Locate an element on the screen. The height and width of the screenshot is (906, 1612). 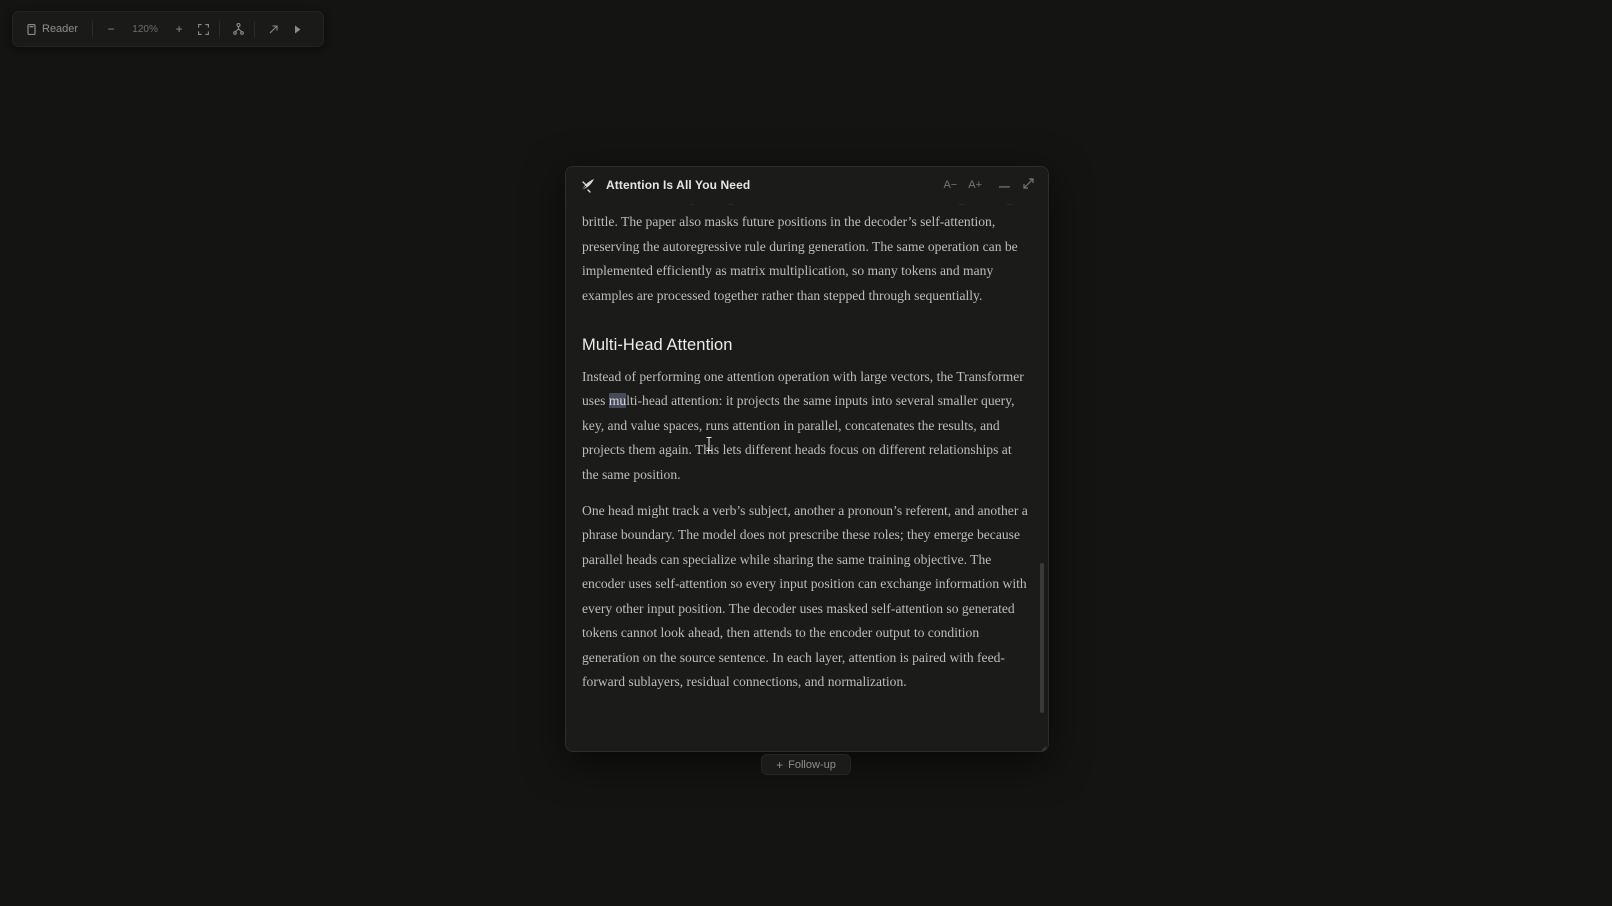
panel-title: Attention Is All You Need is located at coordinates (678, 185).